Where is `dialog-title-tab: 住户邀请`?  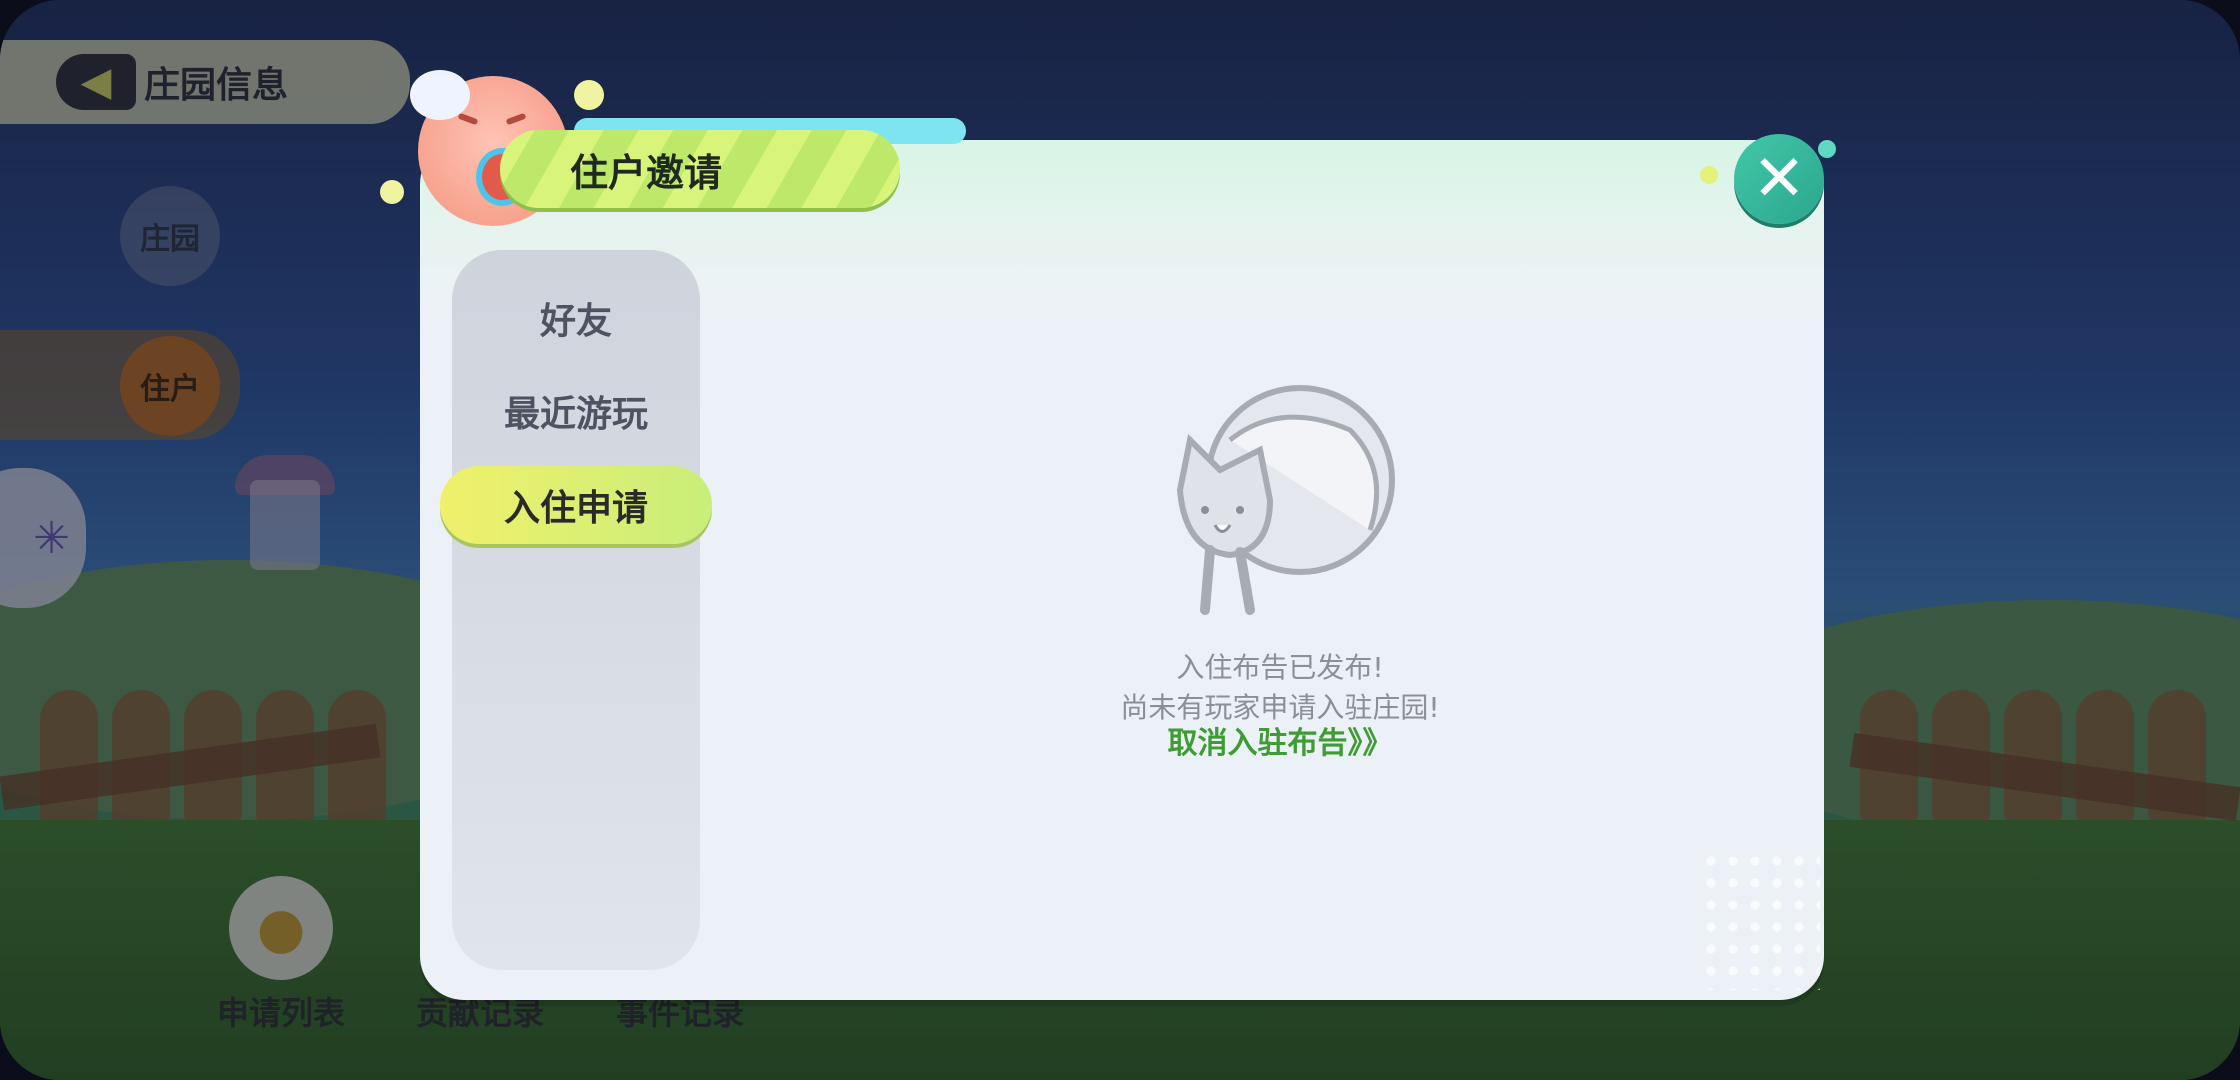
dialog-title-tab: 住户邀请 is located at coordinates (700, 169).